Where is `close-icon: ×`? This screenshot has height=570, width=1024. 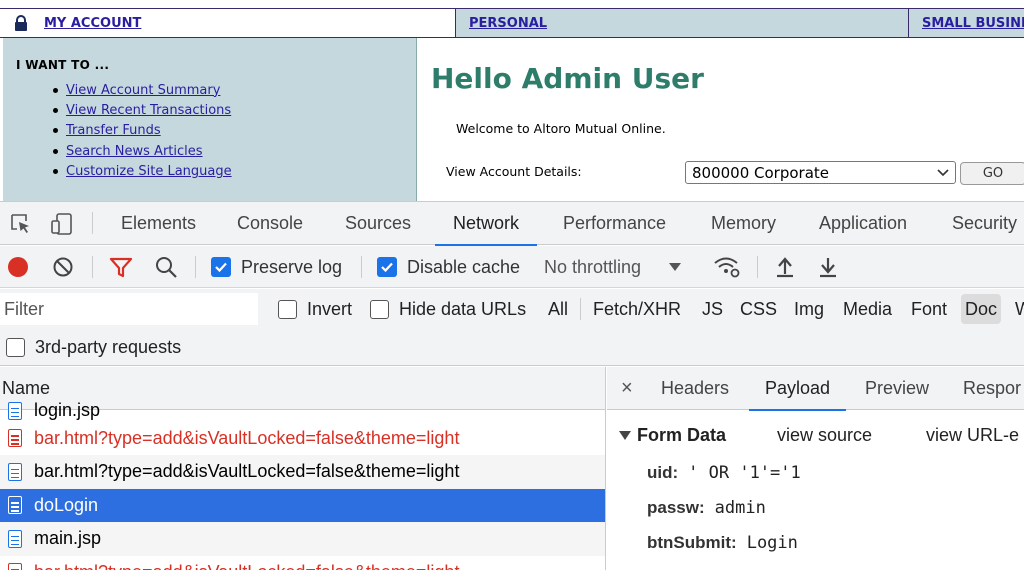
close-icon: × is located at coordinates (627, 388).